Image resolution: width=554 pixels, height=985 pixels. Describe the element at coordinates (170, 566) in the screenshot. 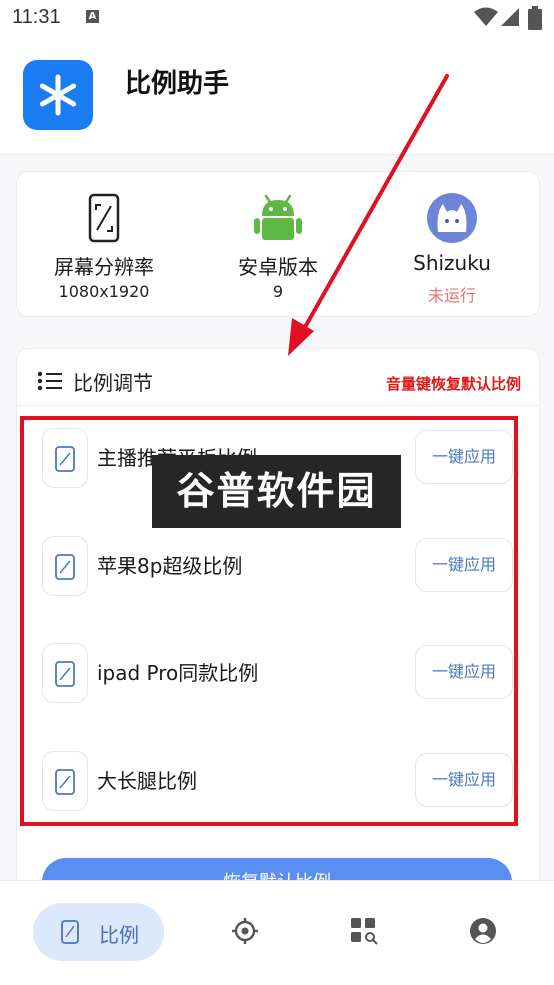

I see `ratio-name: 苹果8p超级比例` at that location.